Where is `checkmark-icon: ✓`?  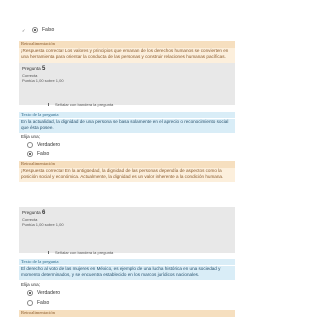
checkmark-icon: ✓ is located at coordinates (24, 30).